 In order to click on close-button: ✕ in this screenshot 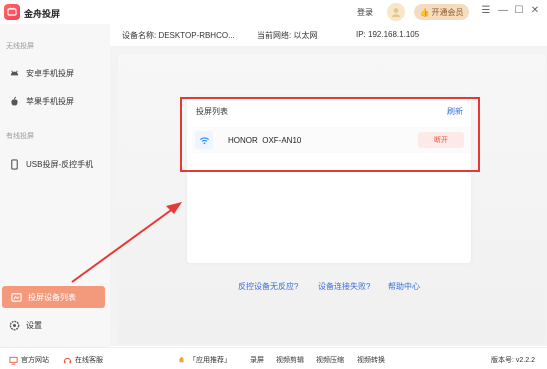, I will do `click(535, 10)`.